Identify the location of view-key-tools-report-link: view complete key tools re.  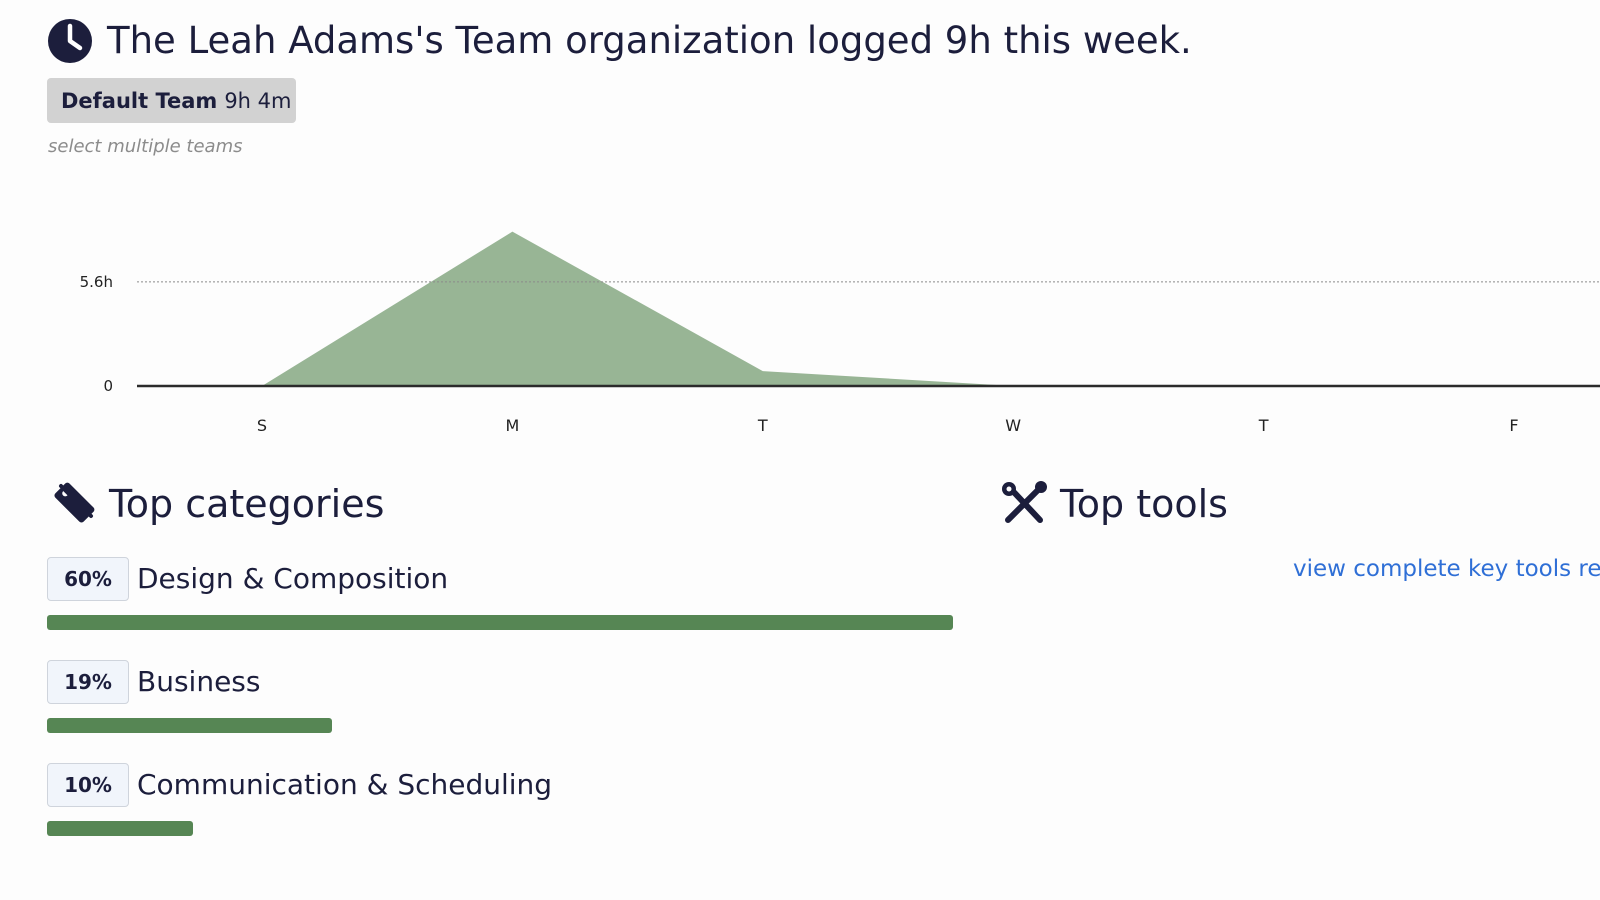
(1446, 569).